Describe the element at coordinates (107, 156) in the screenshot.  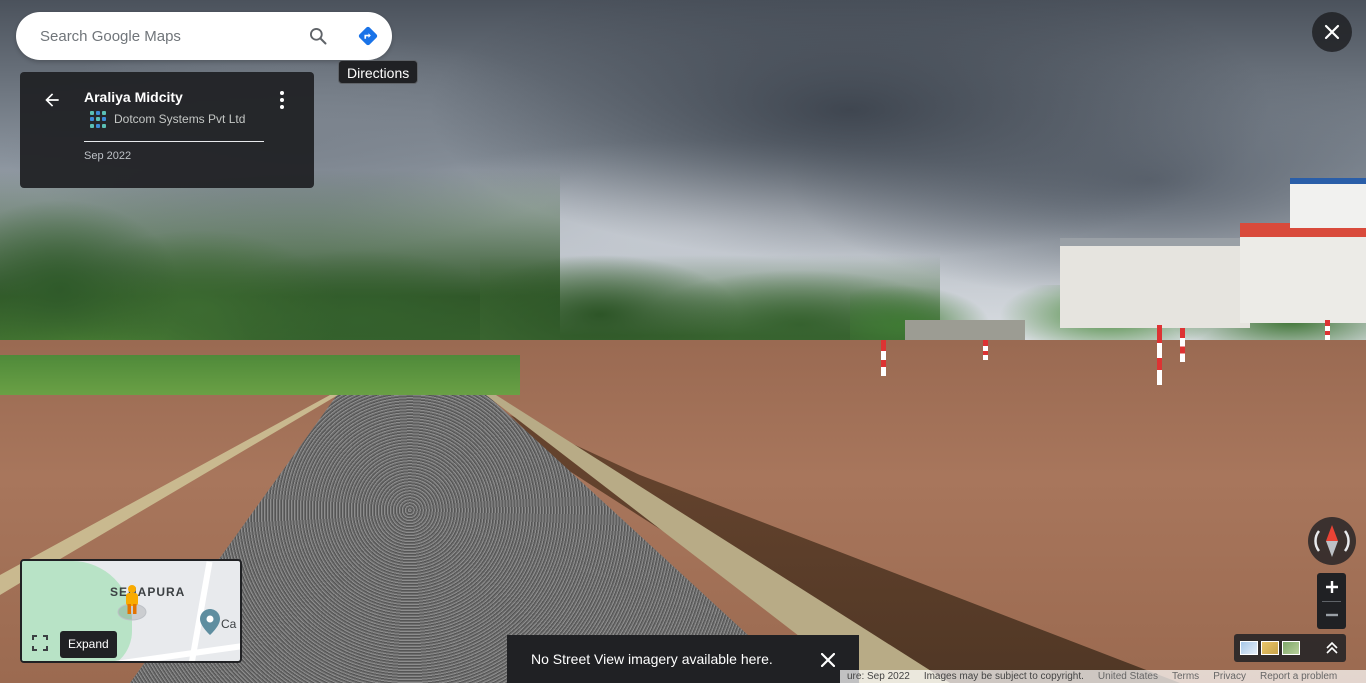
I see `capture-date: Sep 2022` at that location.